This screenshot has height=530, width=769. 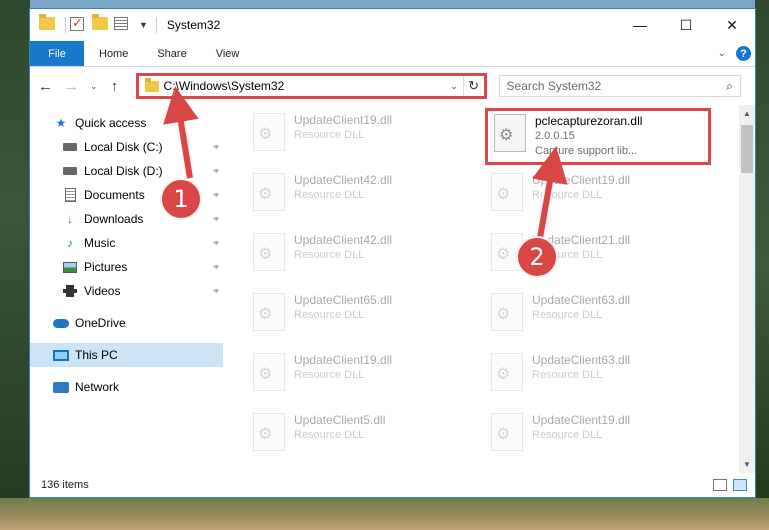 What do you see at coordinates (384, 514) in the screenshot?
I see `desktop-background-bottom` at bounding box center [384, 514].